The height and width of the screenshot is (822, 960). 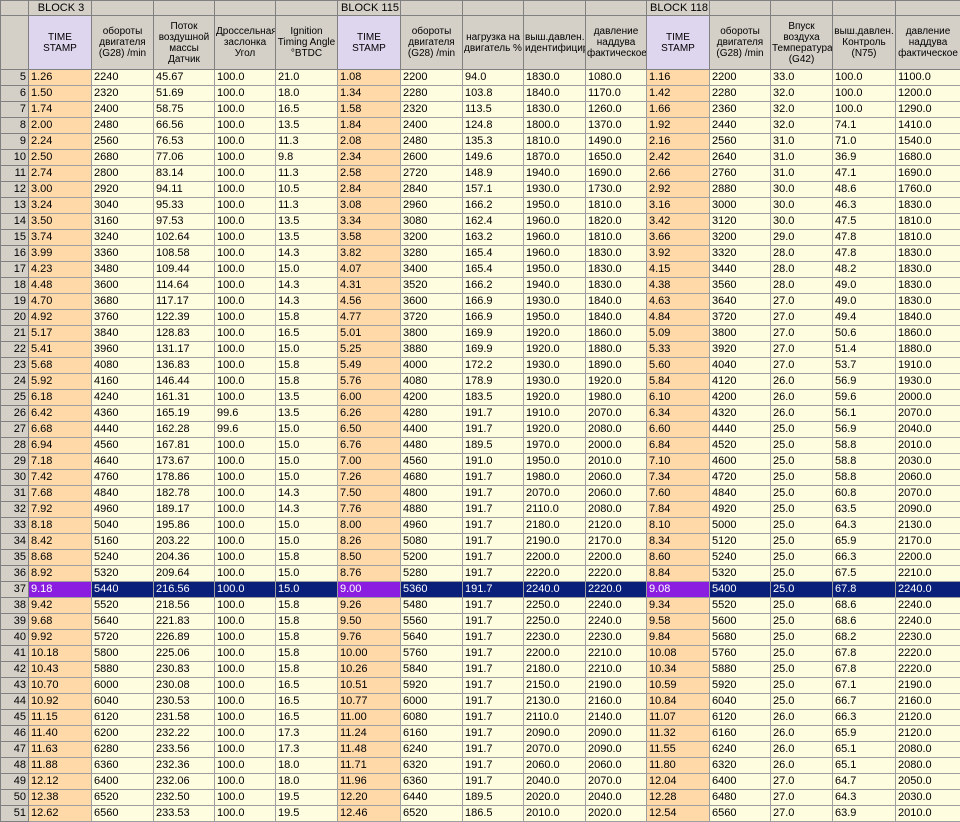 What do you see at coordinates (123, 606) in the screenshot?
I see `data-cell: 5520` at bounding box center [123, 606].